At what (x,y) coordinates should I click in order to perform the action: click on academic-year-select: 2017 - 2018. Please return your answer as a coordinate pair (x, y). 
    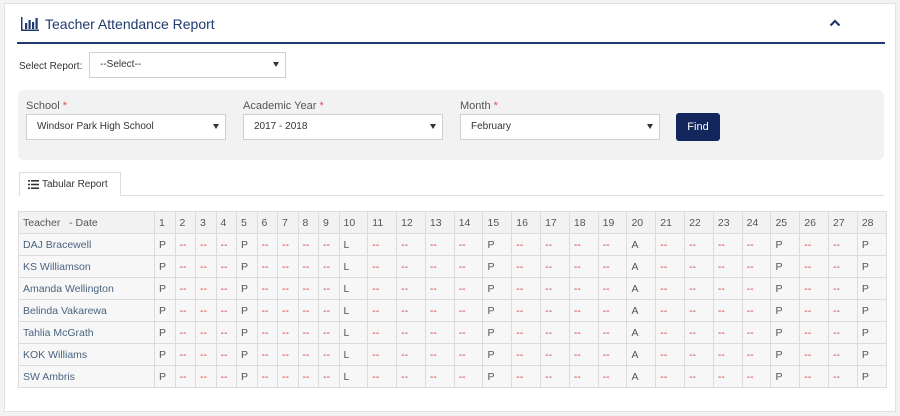
    Looking at the image, I should click on (343, 127).